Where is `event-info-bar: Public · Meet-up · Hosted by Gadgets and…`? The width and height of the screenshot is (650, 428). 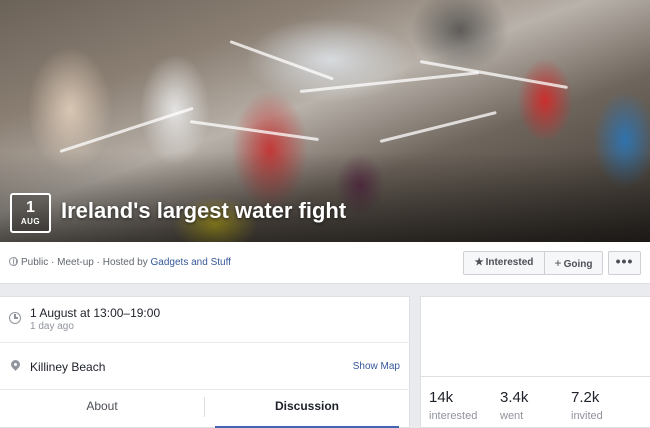 event-info-bar: Public · Meet-up · Hosted by Gadgets and… is located at coordinates (325, 263).